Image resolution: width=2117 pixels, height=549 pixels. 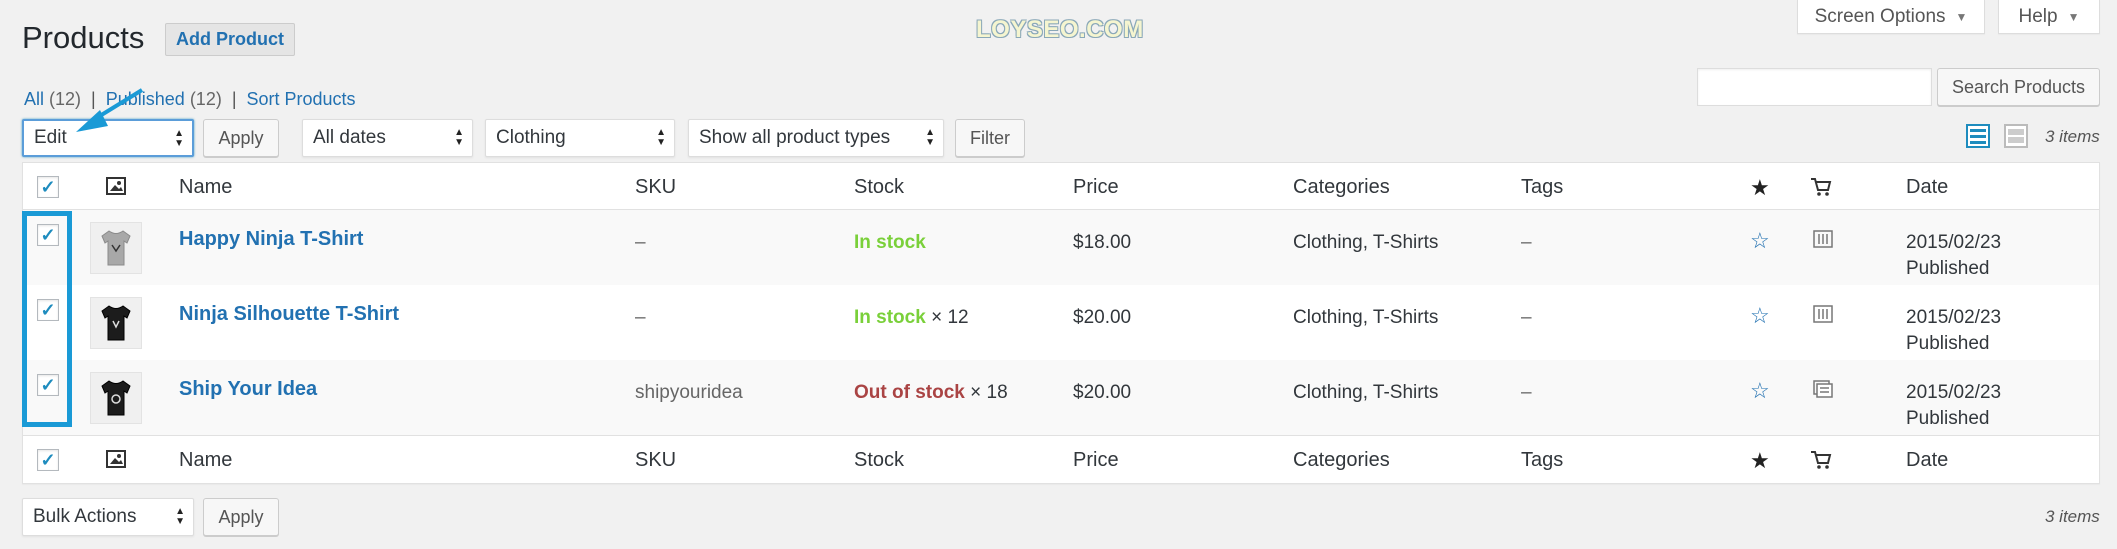 I want to click on column-header-tags: Tags, so click(x=1542, y=187).